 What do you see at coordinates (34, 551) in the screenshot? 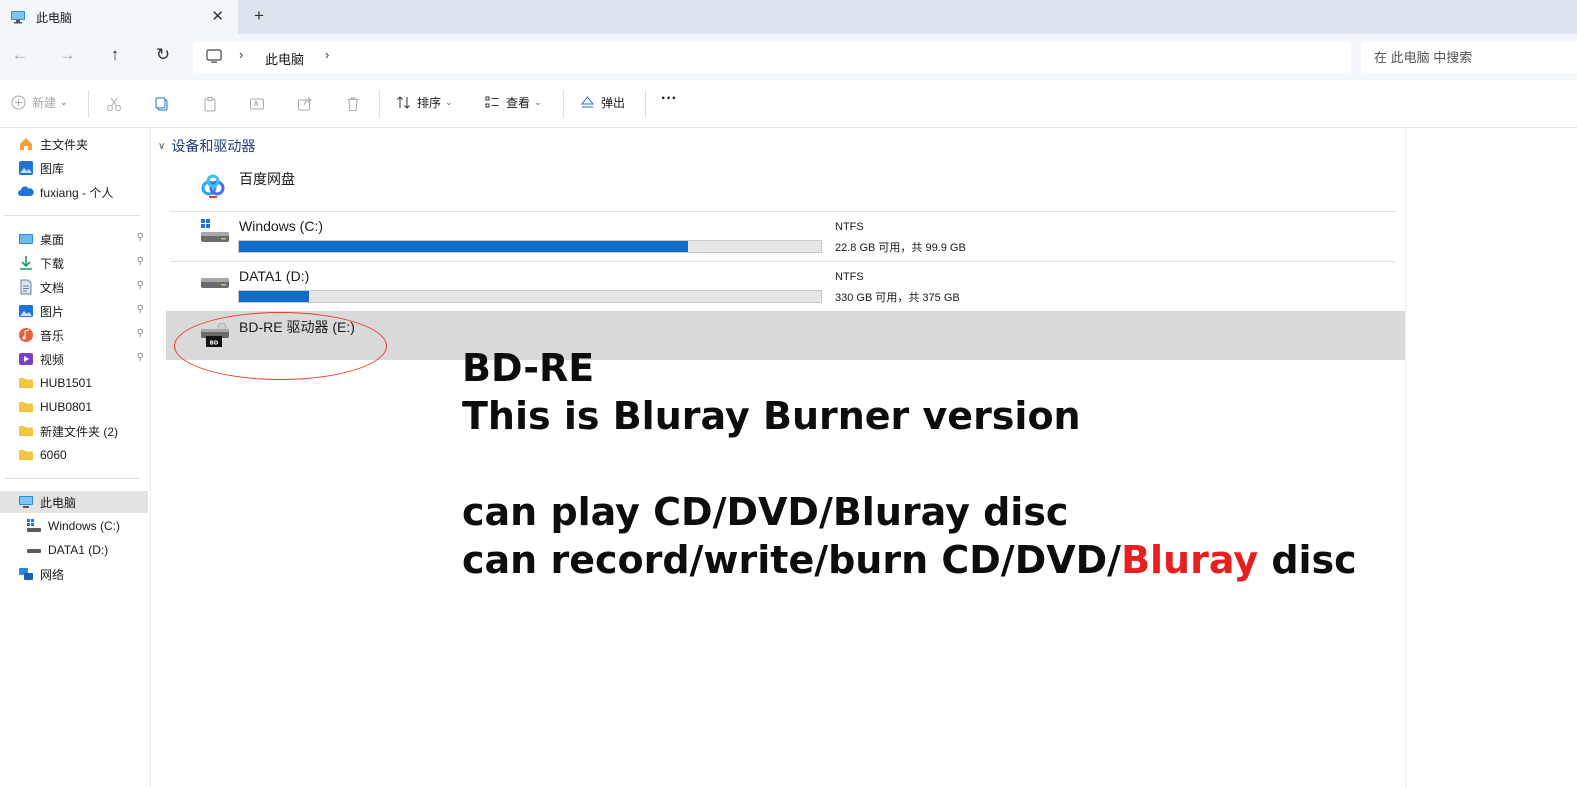
I see `drive-icon` at bounding box center [34, 551].